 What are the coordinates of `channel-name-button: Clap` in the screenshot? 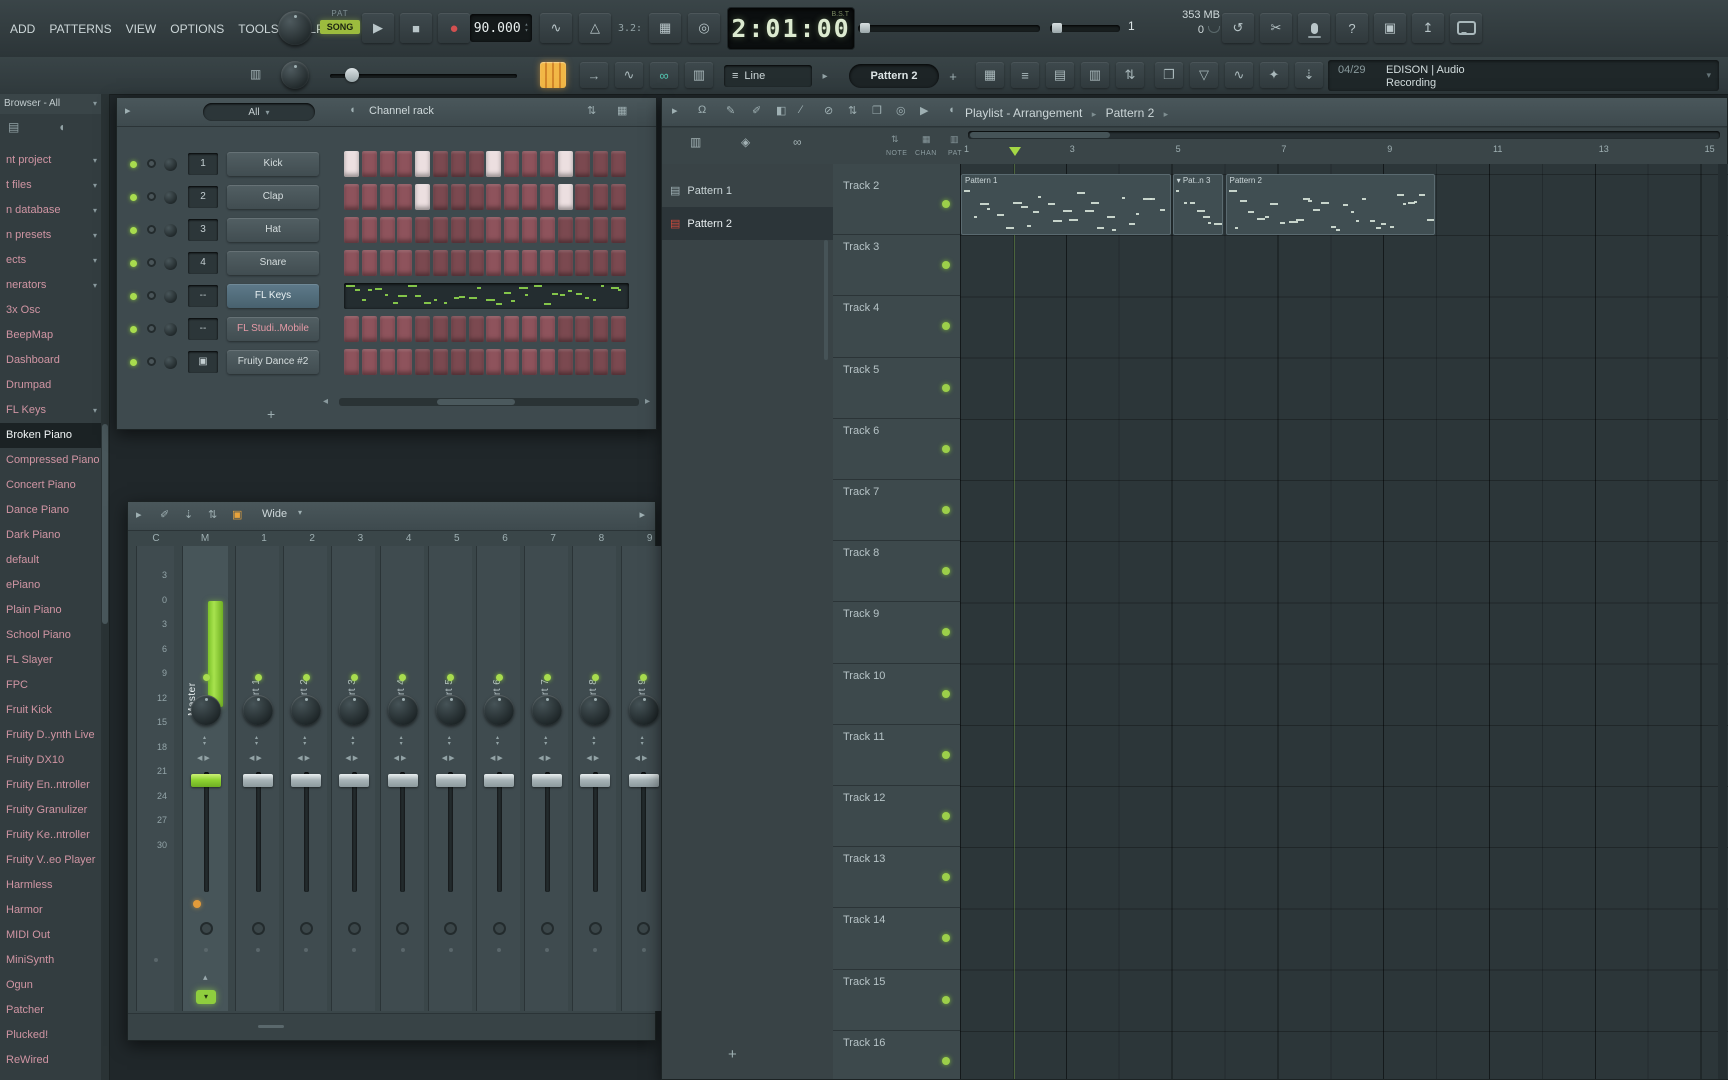 It's located at (273, 197).